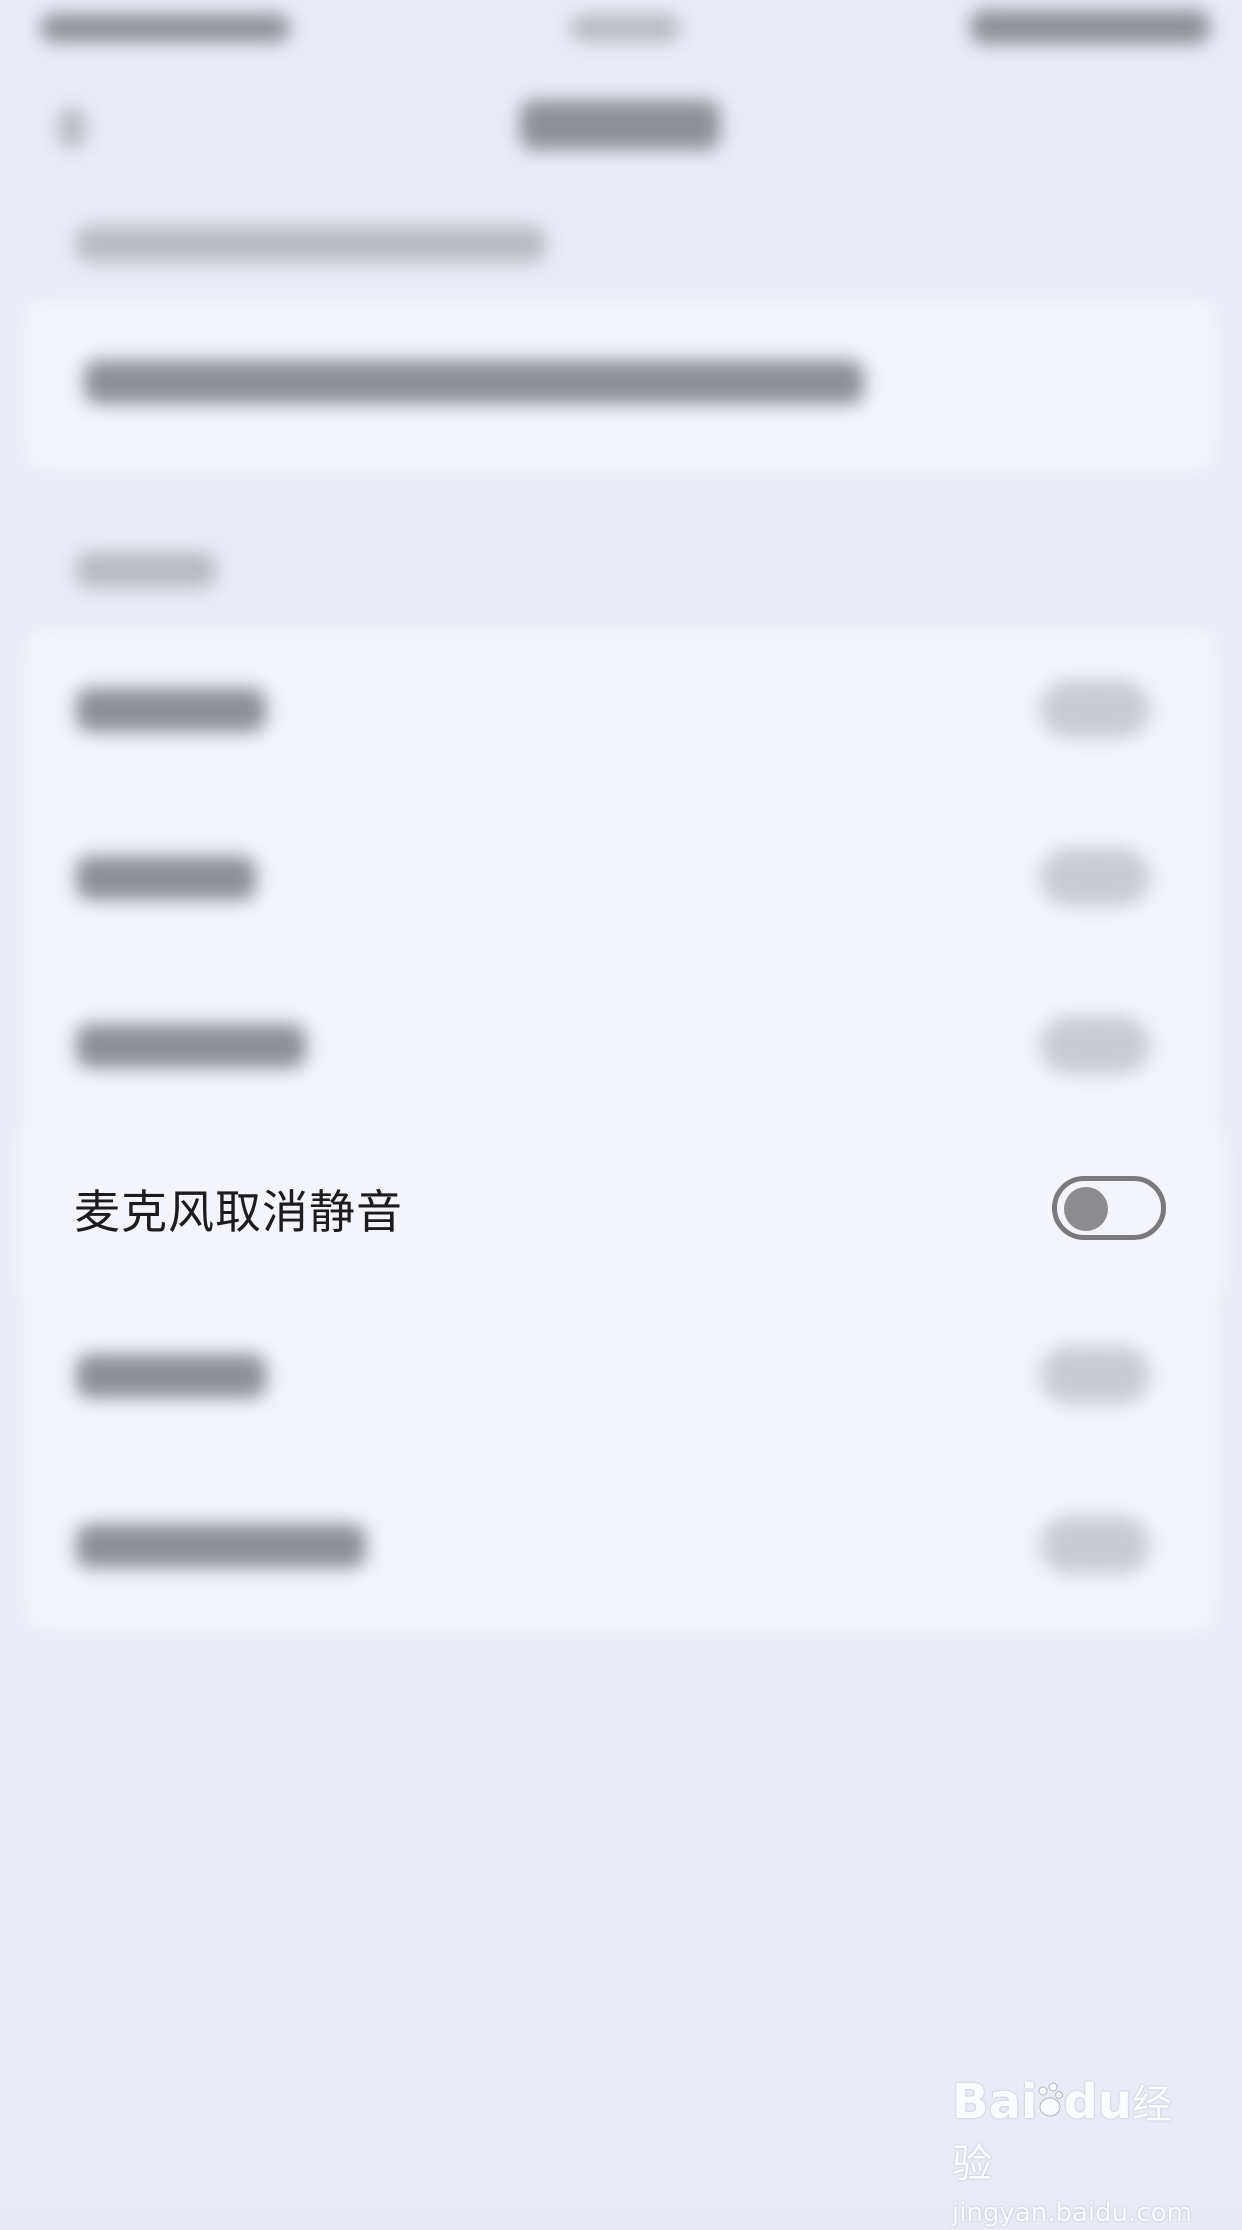 The width and height of the screenshot is (1242, 2230). What do you see at coordinates (311, 244) in the screenshot?
I see `section-header-top` at bounding box center [311, 244].